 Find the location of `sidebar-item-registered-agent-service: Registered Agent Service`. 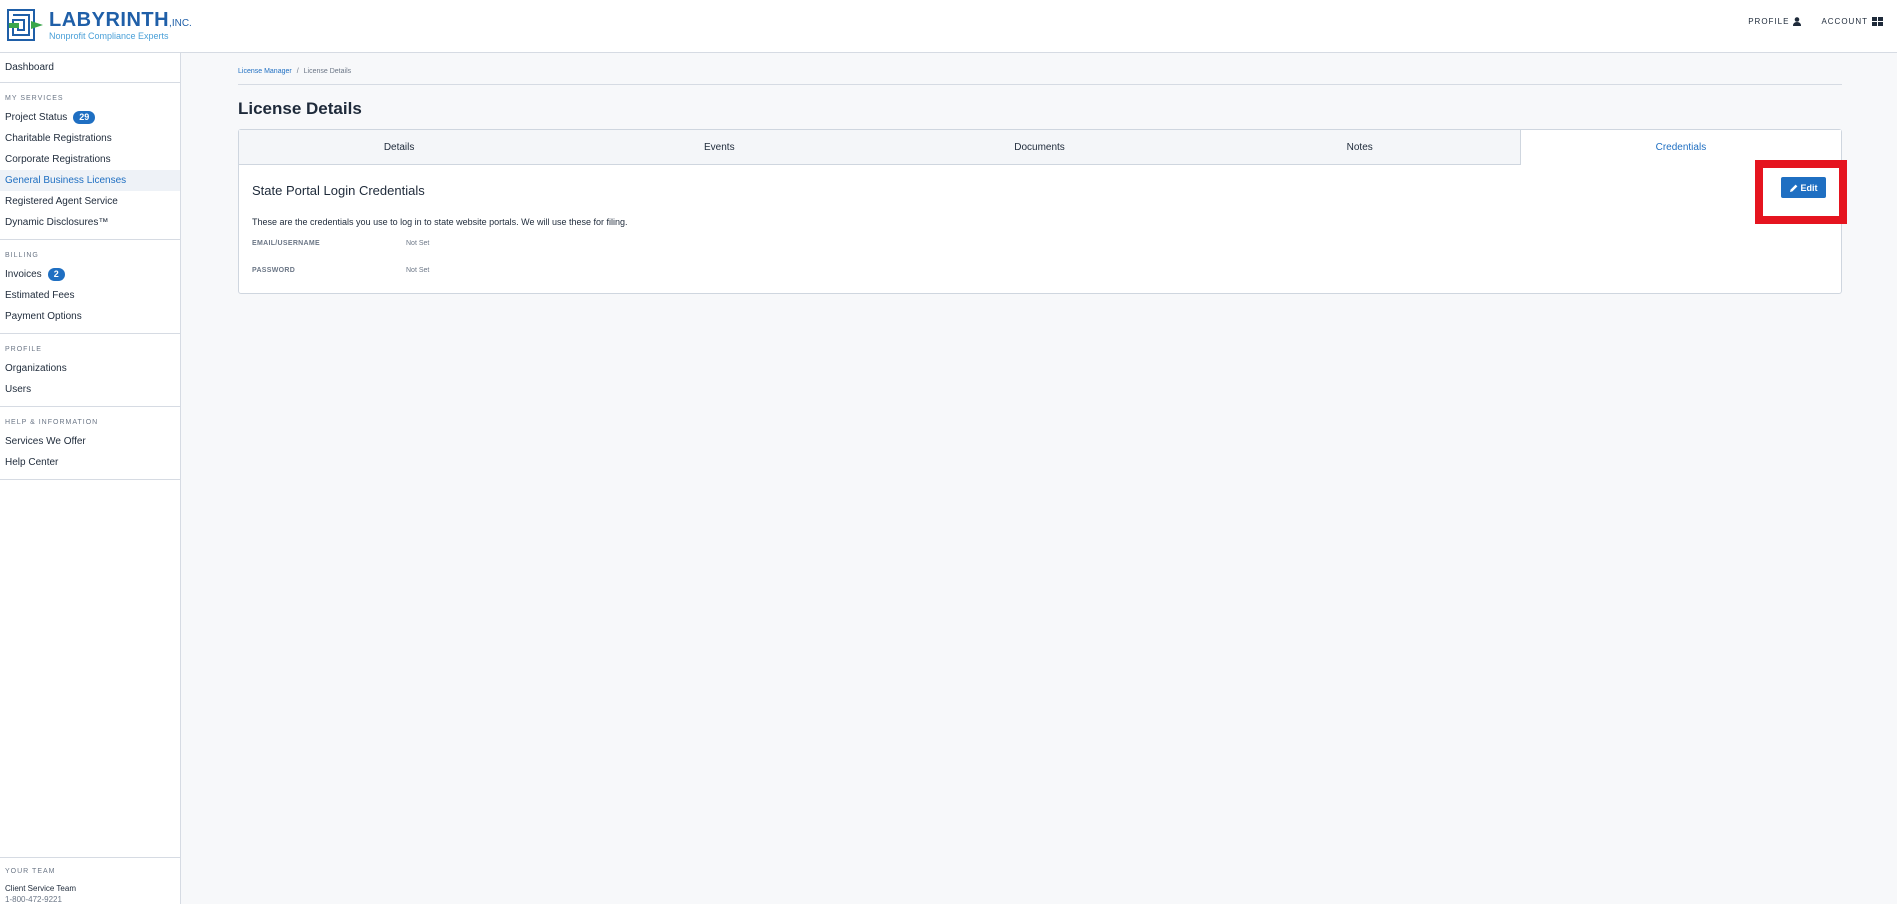

sidebar-item-registered-agent-service: Registered Agent Service is located at coordinates (90, 201).